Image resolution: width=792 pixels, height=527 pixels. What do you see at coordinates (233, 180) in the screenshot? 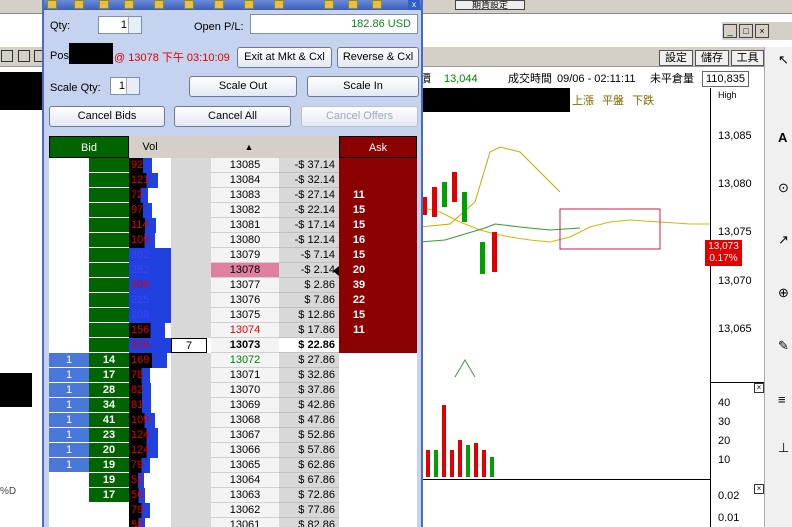
I see `ladder-row: 121 13084 -$ 32.14` at bounding box center [233, 180].